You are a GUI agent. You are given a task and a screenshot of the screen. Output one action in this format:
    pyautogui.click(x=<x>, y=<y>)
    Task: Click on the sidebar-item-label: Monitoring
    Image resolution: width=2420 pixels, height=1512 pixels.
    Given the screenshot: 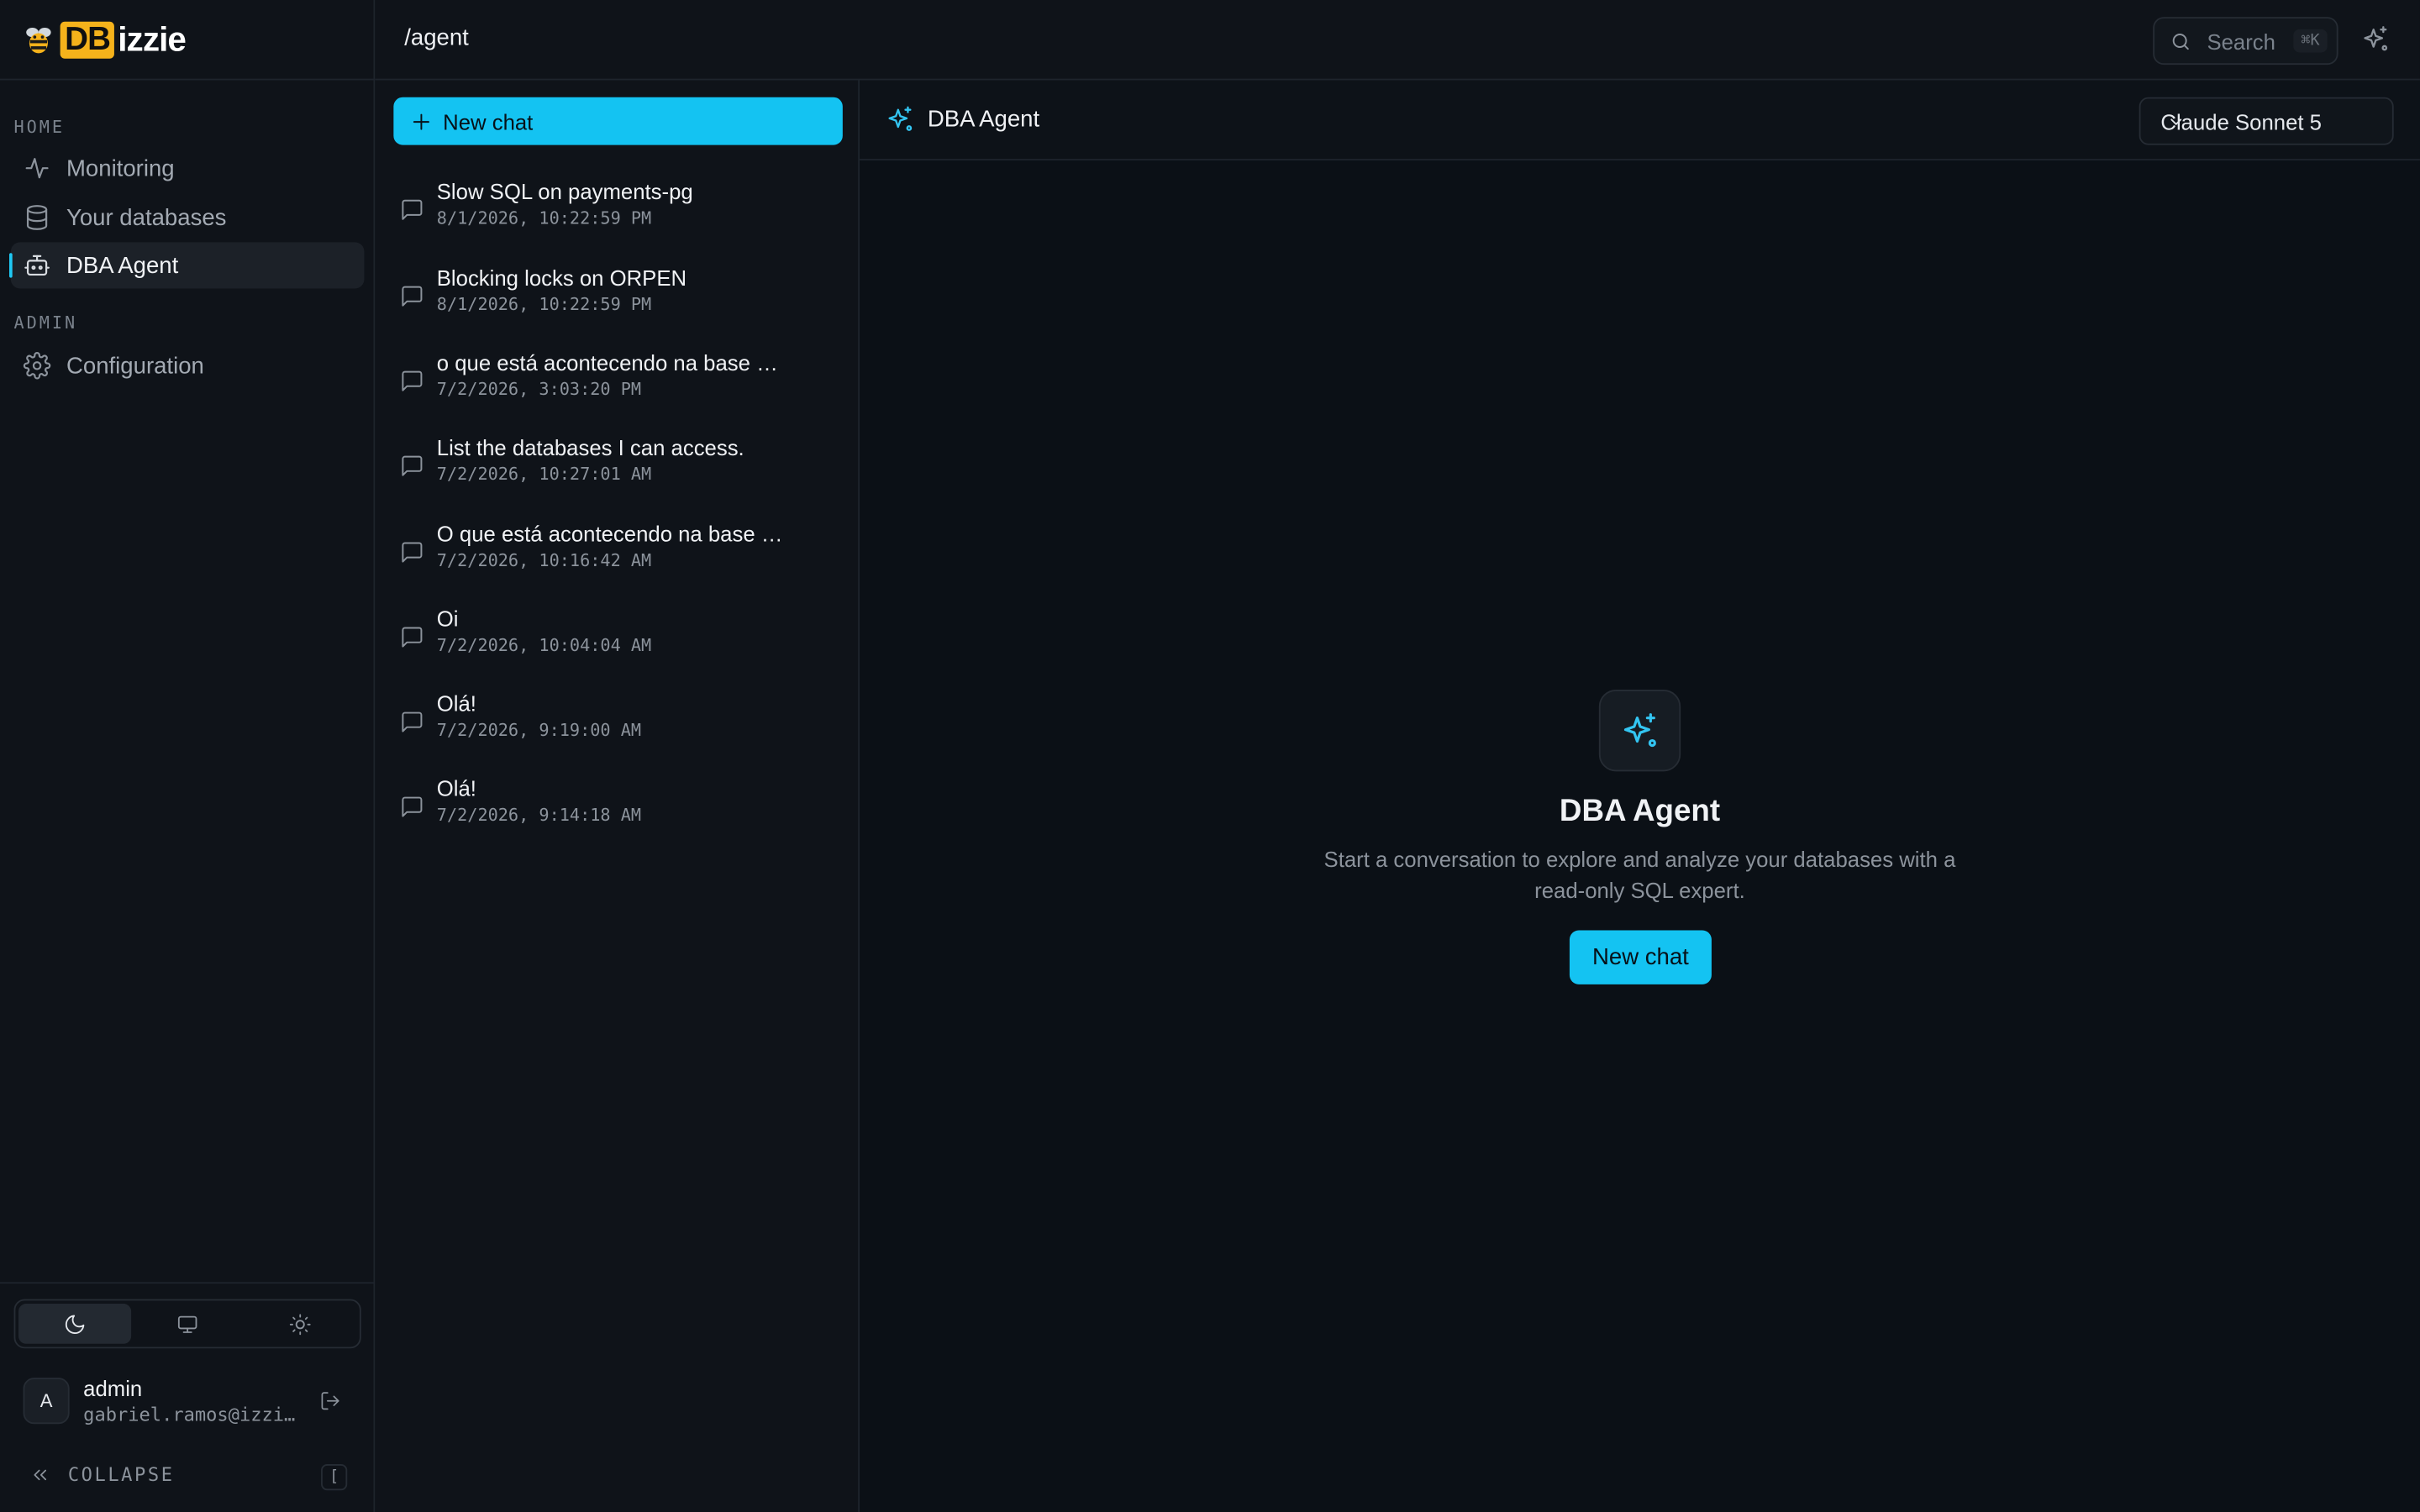 What is the action you would take?
    pyautogui.click(x=120, y=168)
    